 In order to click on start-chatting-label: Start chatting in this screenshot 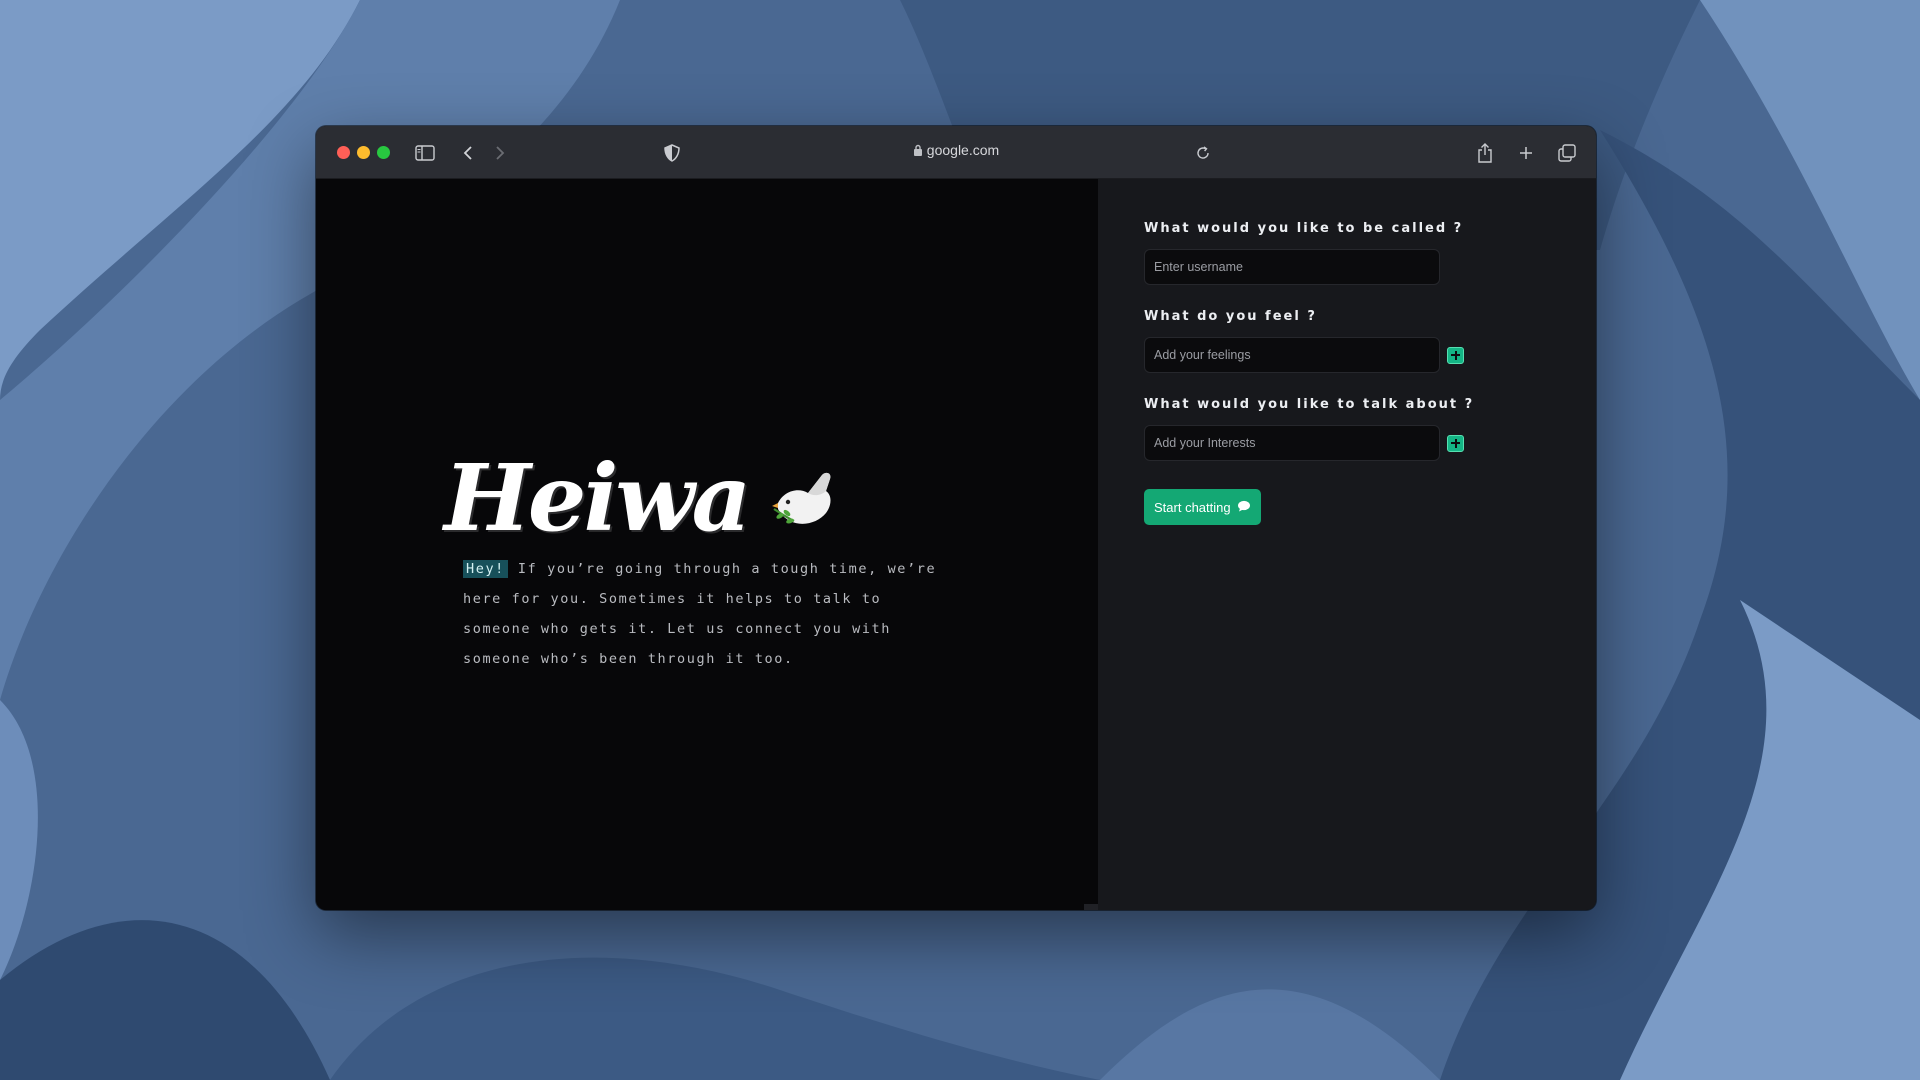, I will do `click(1192, 507)`.